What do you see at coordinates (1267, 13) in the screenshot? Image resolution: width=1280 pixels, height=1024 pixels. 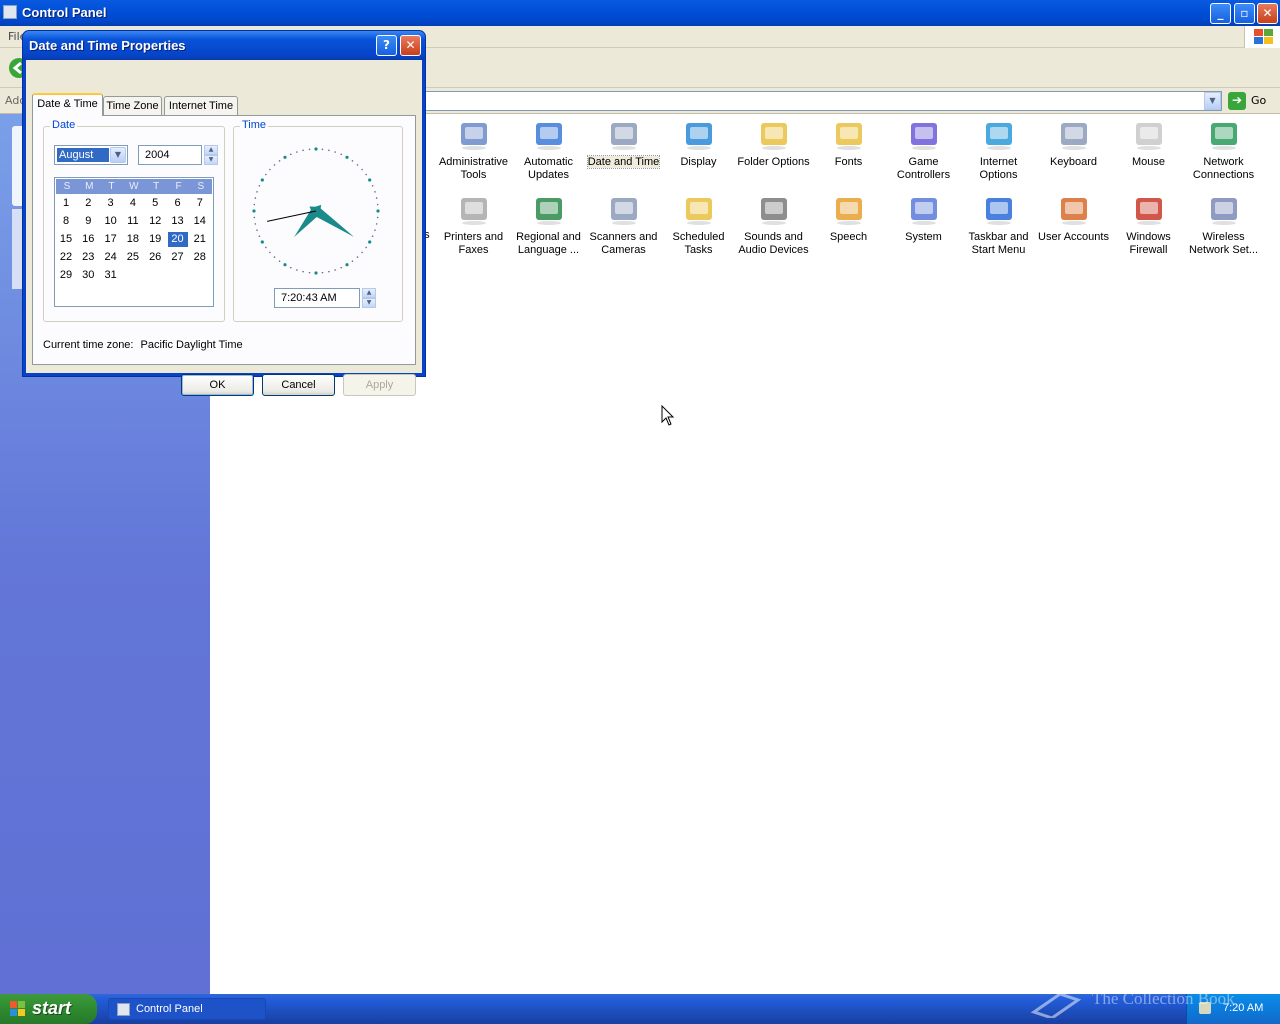 I see `close-button: ✕` at bounding box center [1267, 13].